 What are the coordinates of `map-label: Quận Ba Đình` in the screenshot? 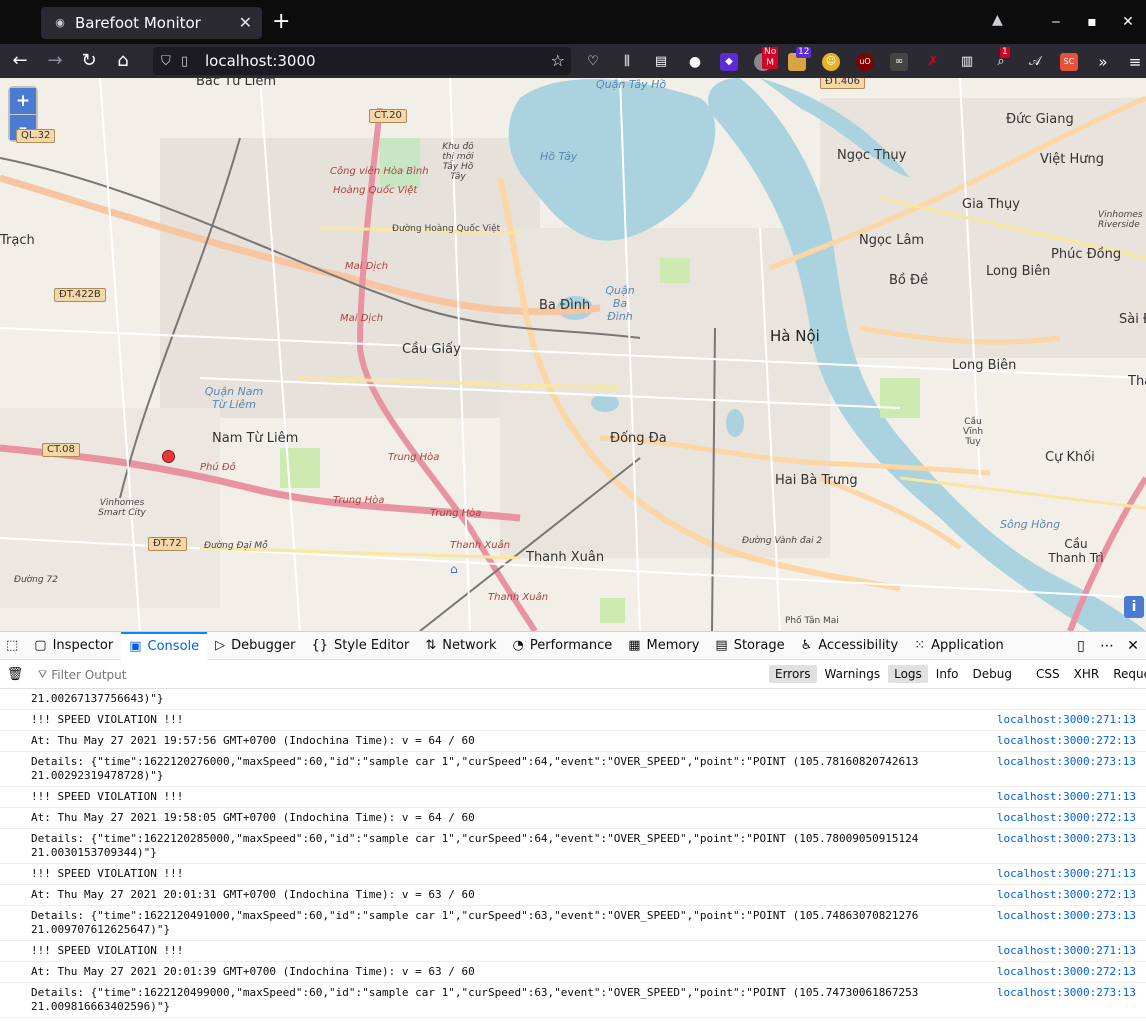 It's located at (620, 303).